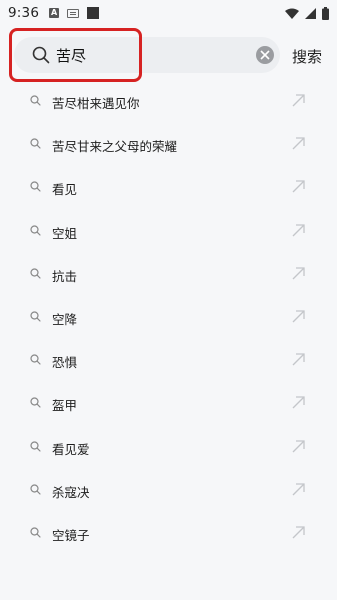  Describe the element at coordinates (96, 103) in the screenshot. I see `suggestion-label: 苦尽柑来遇见你` at that location.